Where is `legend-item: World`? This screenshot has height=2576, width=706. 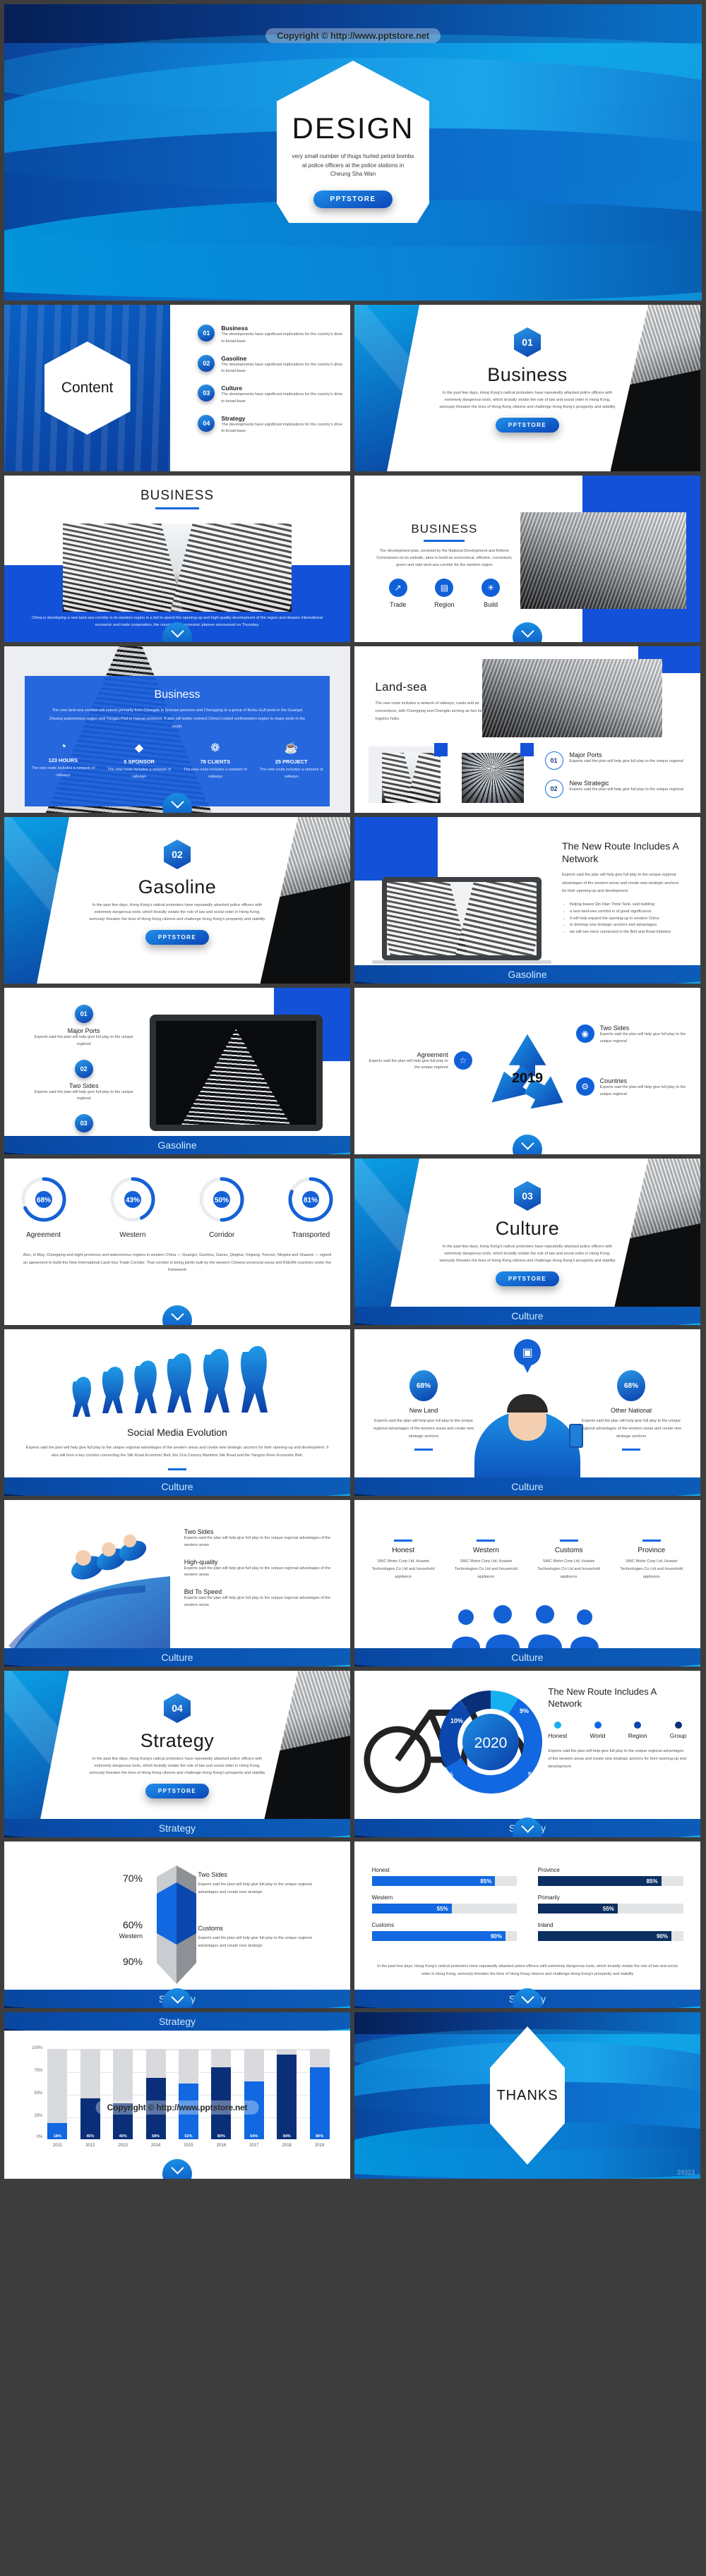 legend-item: World is located at coordinates (598, 1730).